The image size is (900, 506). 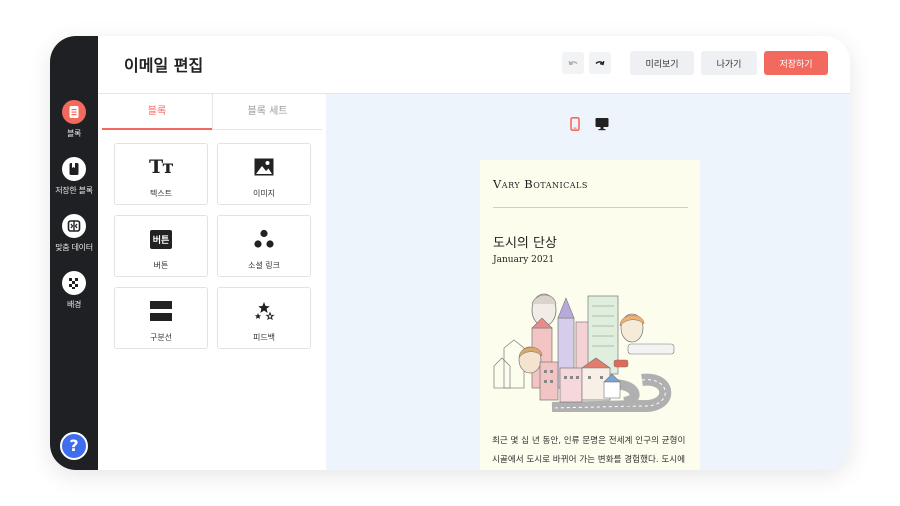 What do you see at coordinates (74, 133) in the screenshot?
I see `rail-label-blocks: 블록` at bounding box center [74, 133].